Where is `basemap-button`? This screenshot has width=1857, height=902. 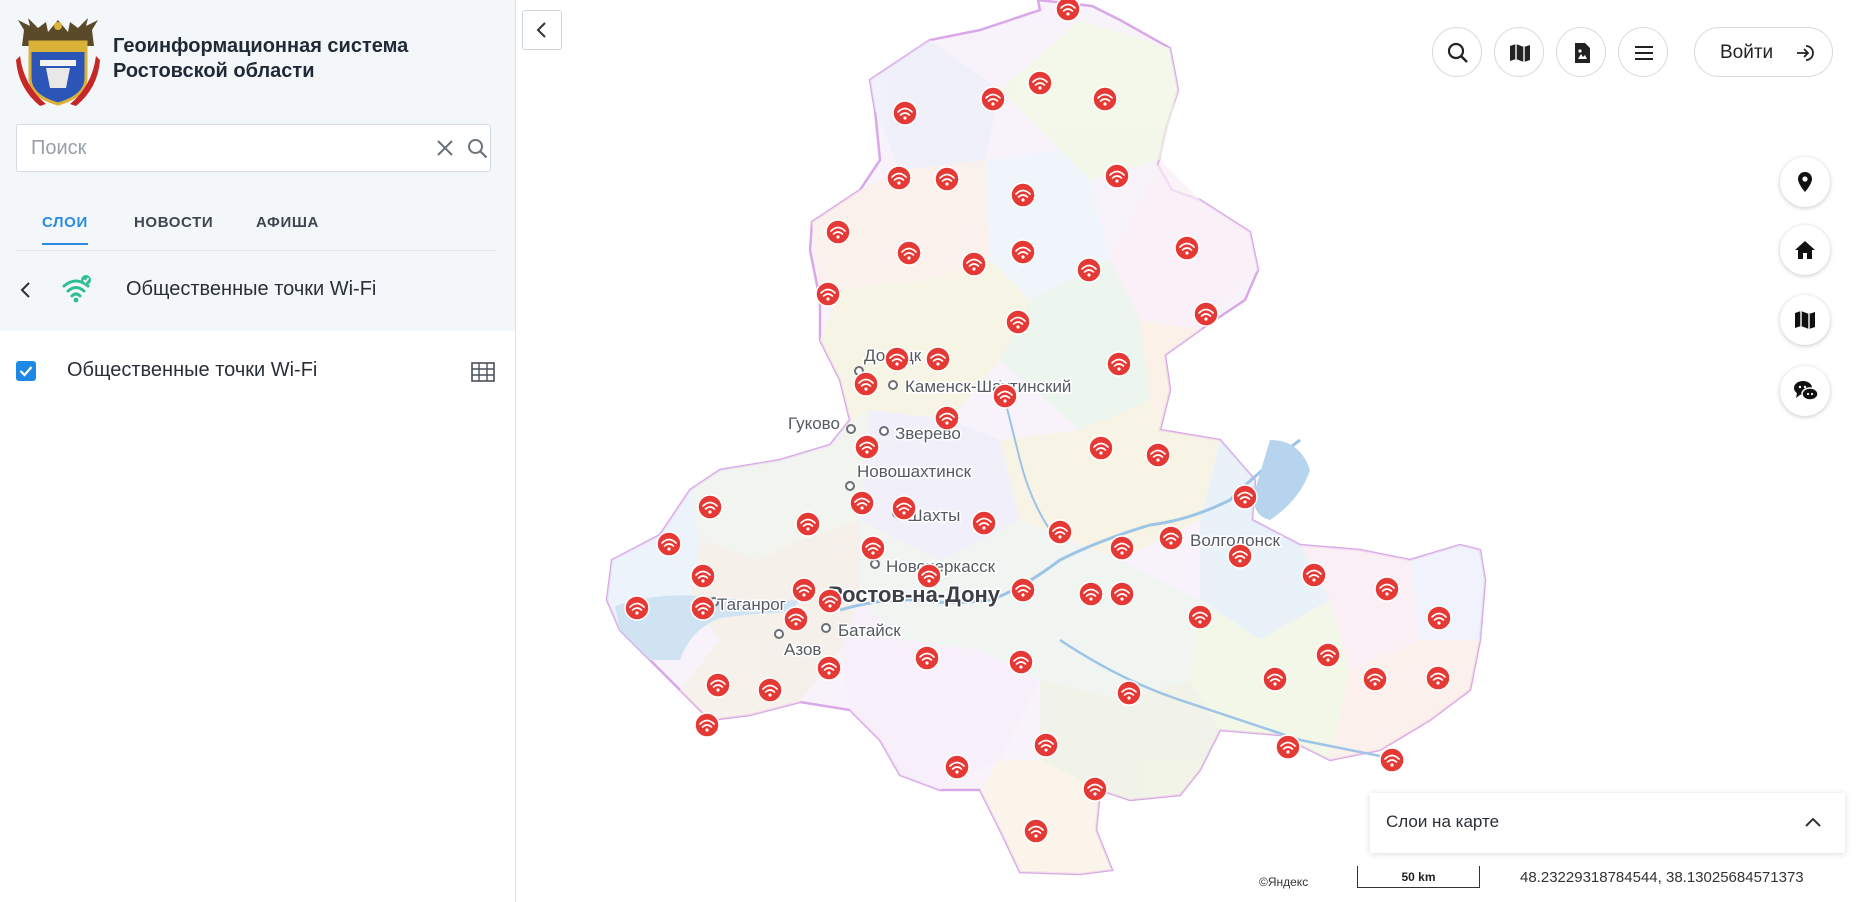
basemap-button is located at coordinates (1519, 52).